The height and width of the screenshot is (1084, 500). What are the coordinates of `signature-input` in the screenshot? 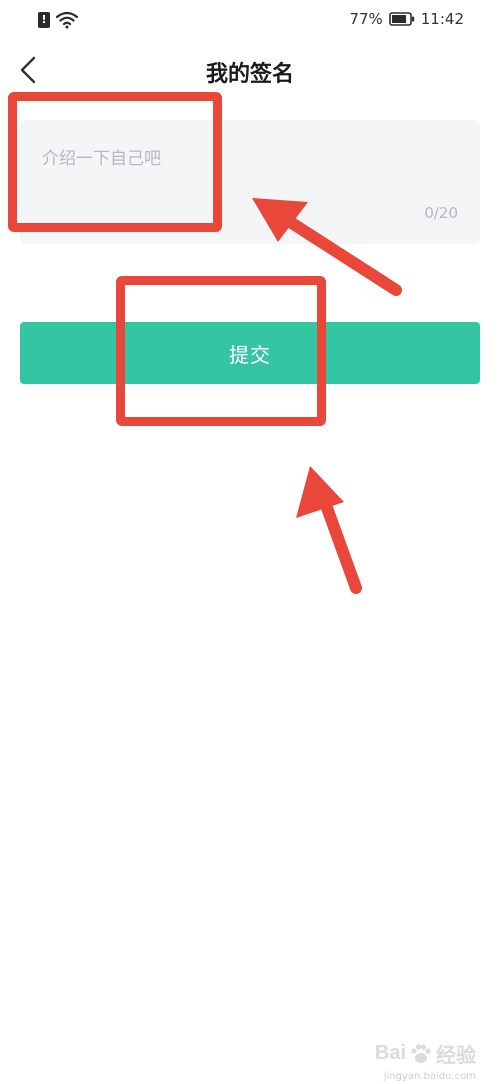 It's located at (250, 182).